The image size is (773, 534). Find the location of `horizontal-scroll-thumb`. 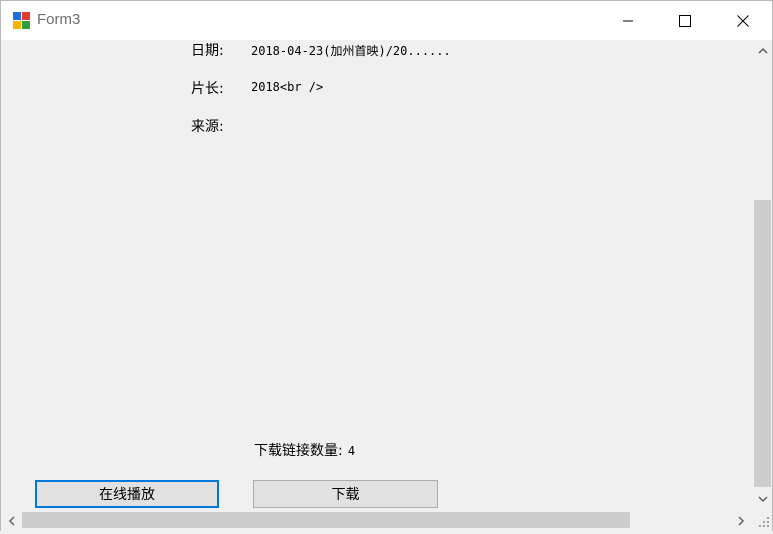

horizontal-scroll-thumb is located at coordinates (326, 520).